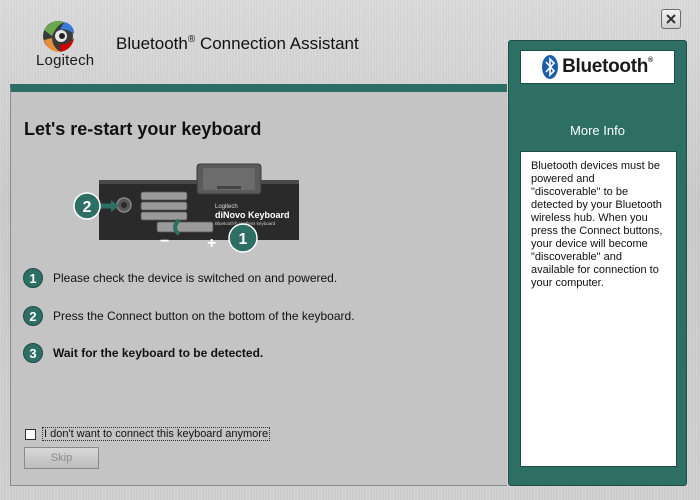 The height and width of the screenshot is (500, 700). I want to click on more-info-title: More Info, so click(597, 130).